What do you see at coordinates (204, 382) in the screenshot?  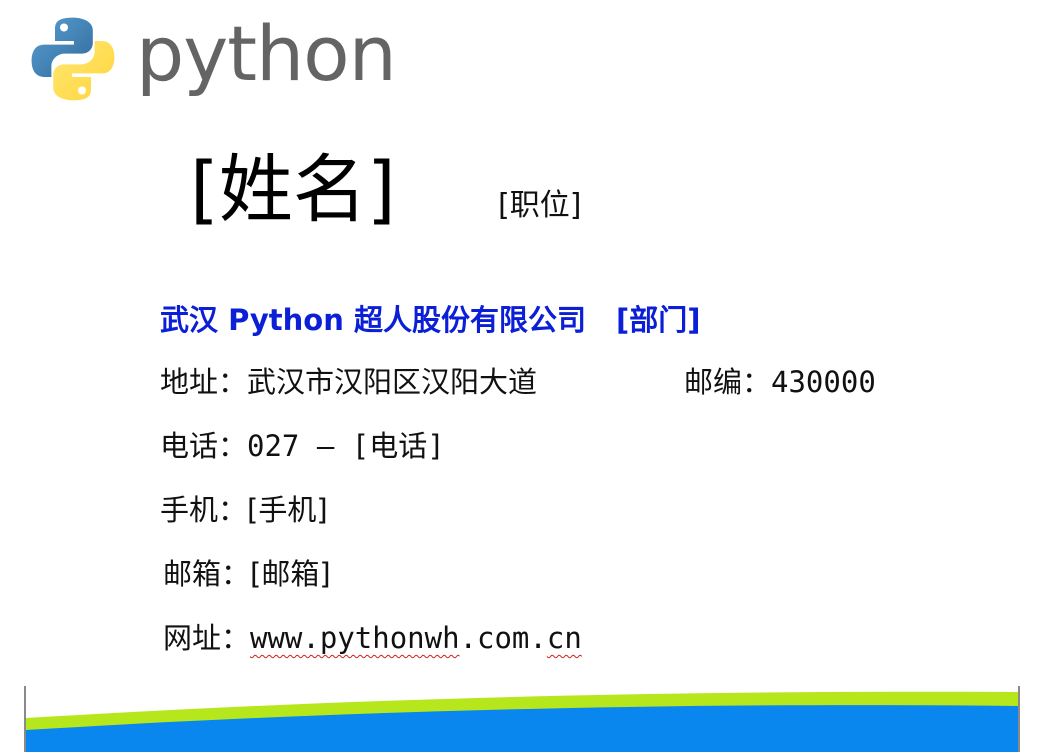 I see `address-label: 地址：` at bounding box center [204, 382].